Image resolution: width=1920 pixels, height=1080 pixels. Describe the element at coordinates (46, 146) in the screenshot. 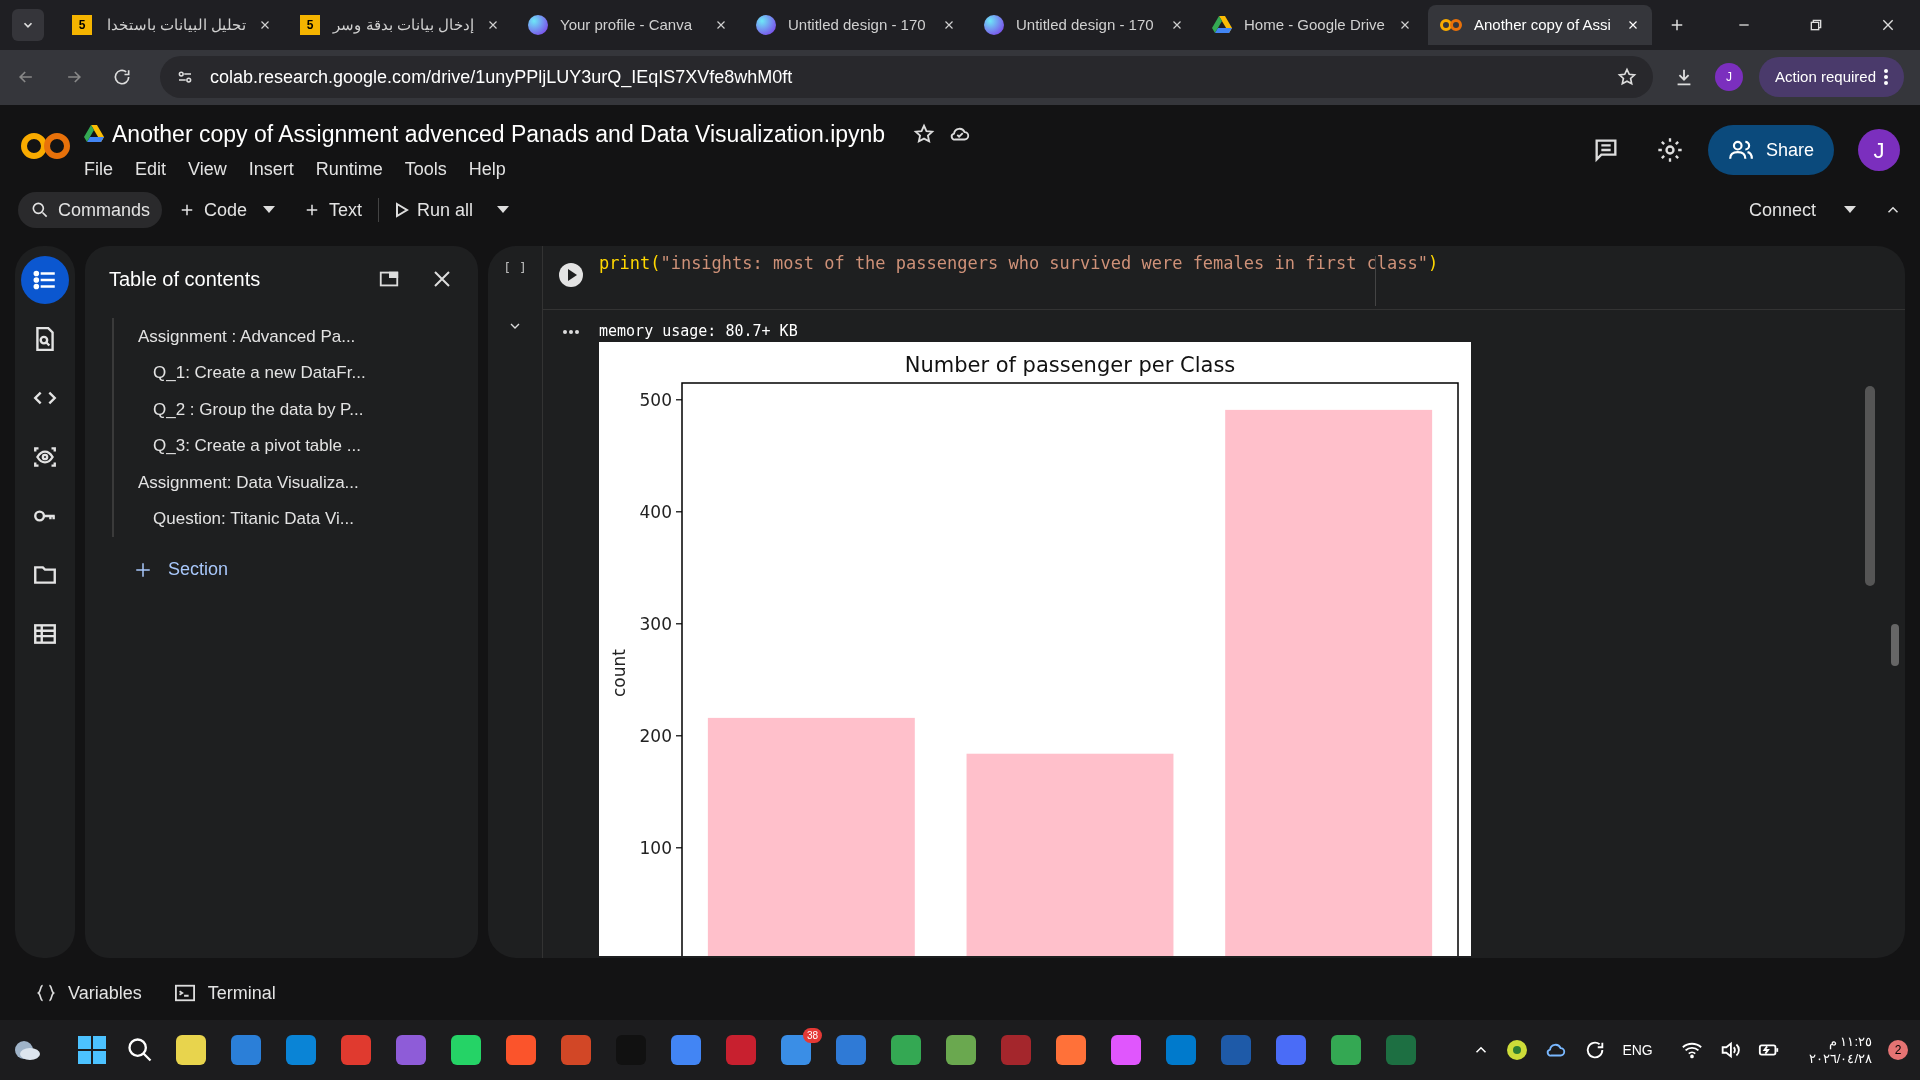

I see `colab-logo` at that location.